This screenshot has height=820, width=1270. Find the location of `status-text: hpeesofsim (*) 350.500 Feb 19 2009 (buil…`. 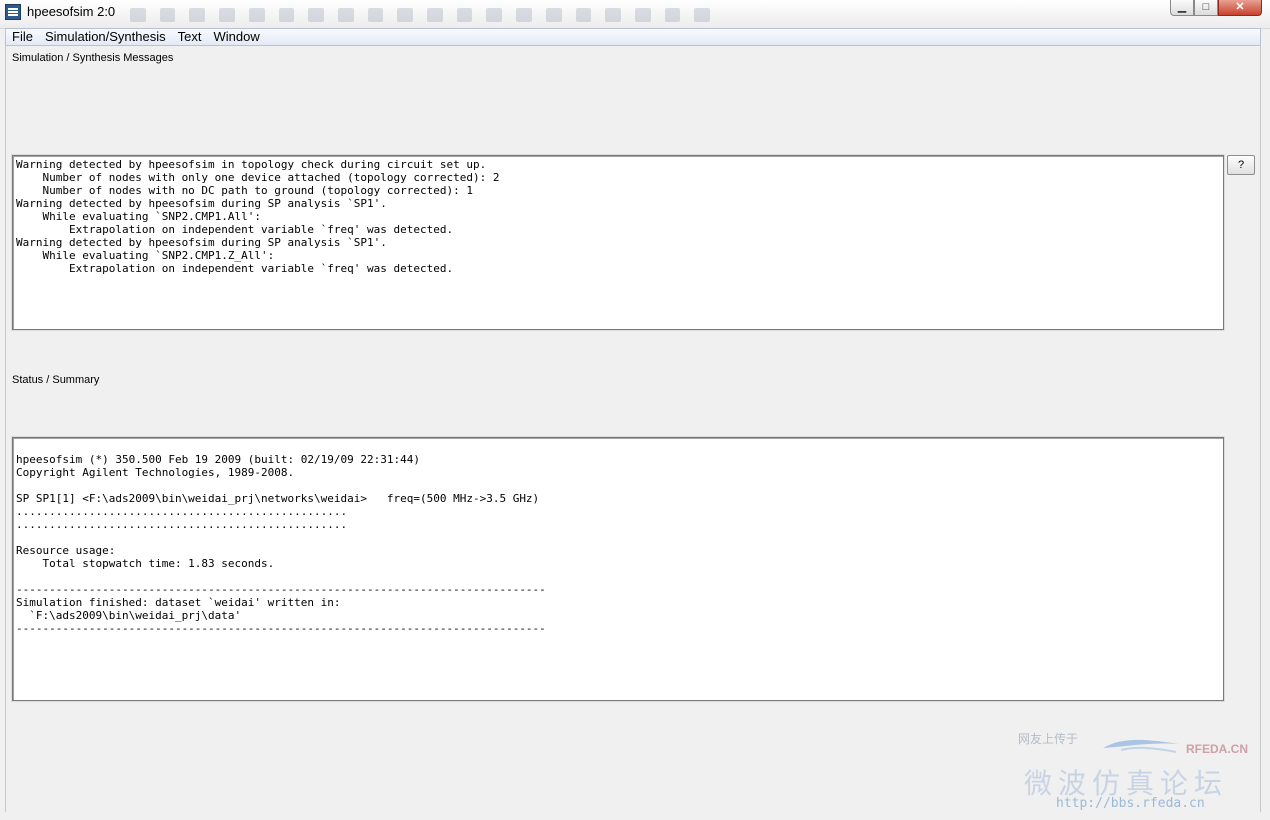

status-text: hpeesofsim (*) 350.500 Feb 19 2009 (buil… is located at coordinates (281, 544).